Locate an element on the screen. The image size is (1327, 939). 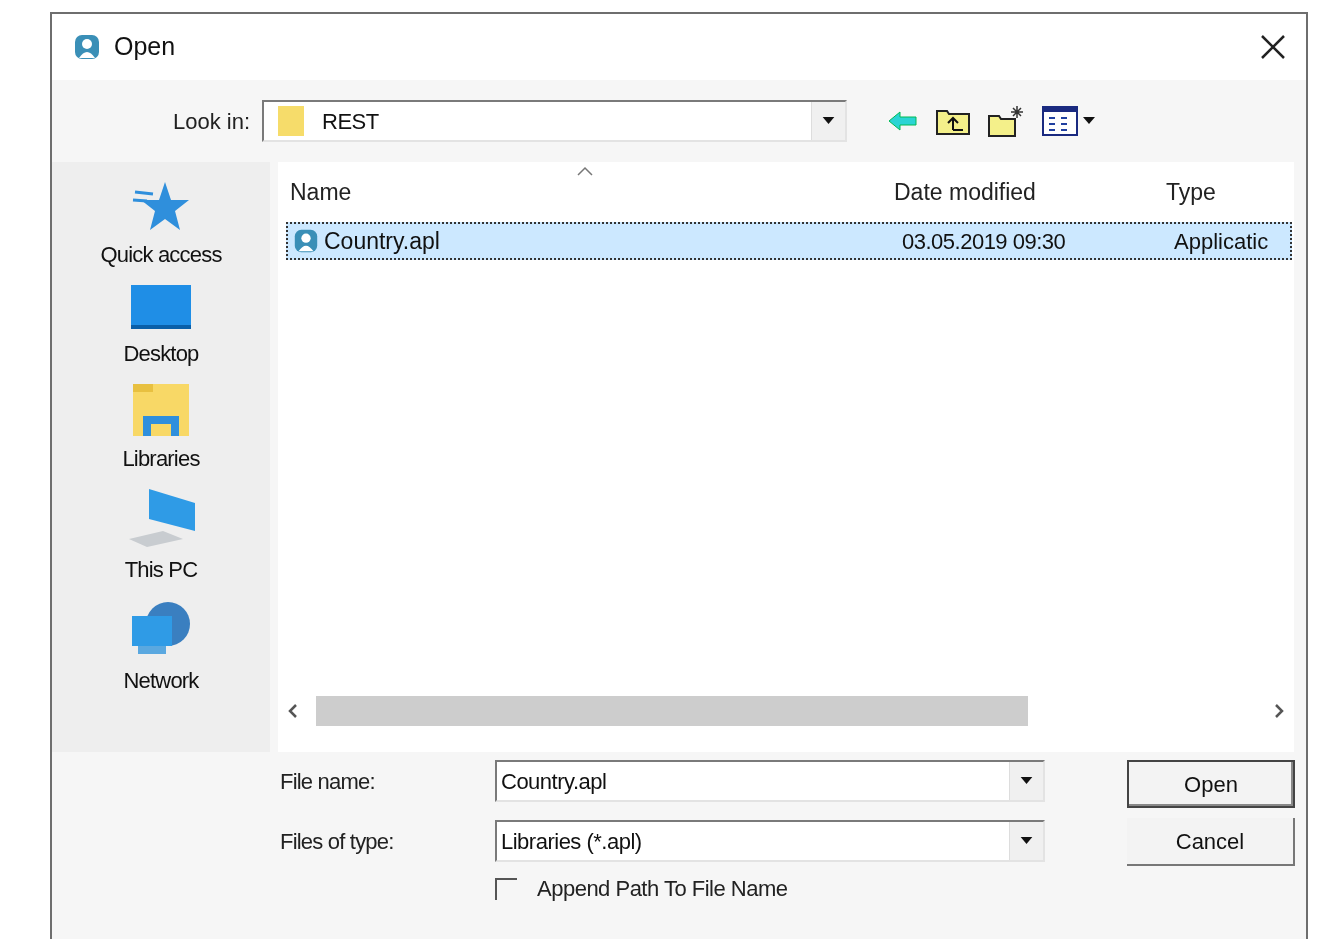
place-item: Libraries is located at coordinates (161, 428).